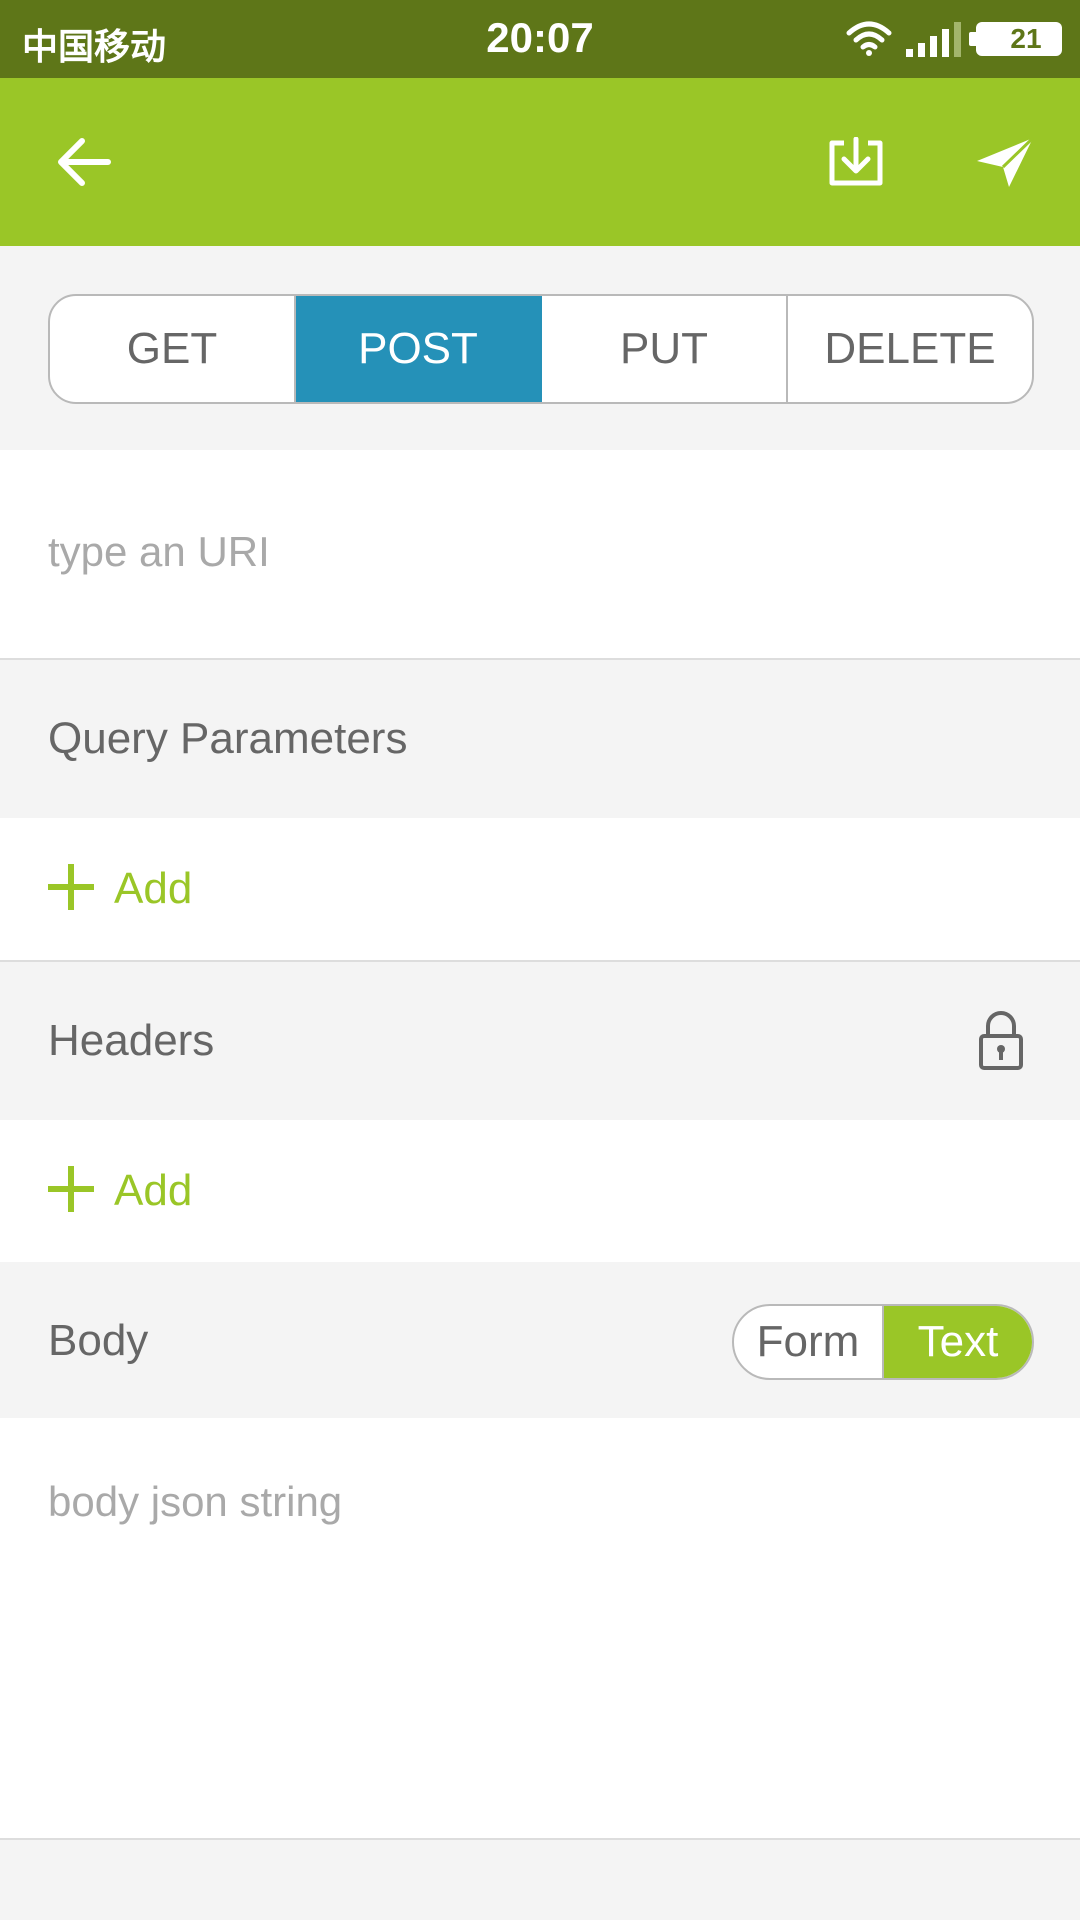 This screenshot has height=1920, width=1080. What do you see at coordinates (540, 1192) in the screenshot?
I see `add-header-button: Add` at bounding box center [540, 1192].